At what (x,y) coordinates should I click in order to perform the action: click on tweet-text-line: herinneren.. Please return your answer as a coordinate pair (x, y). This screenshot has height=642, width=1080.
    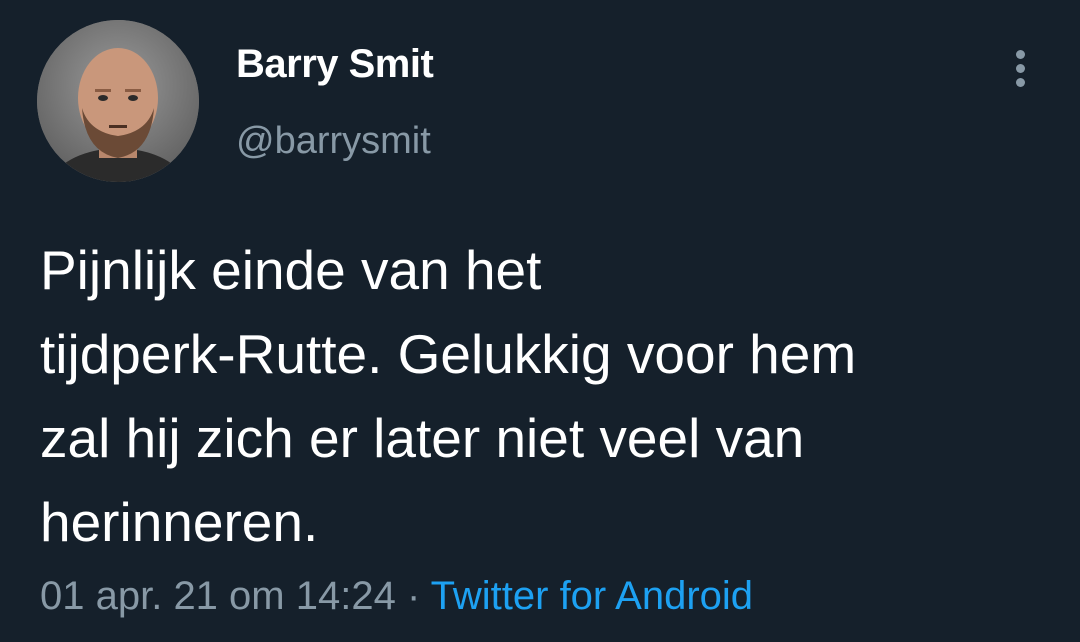
    Looking at the image, I should click on (179, 522).